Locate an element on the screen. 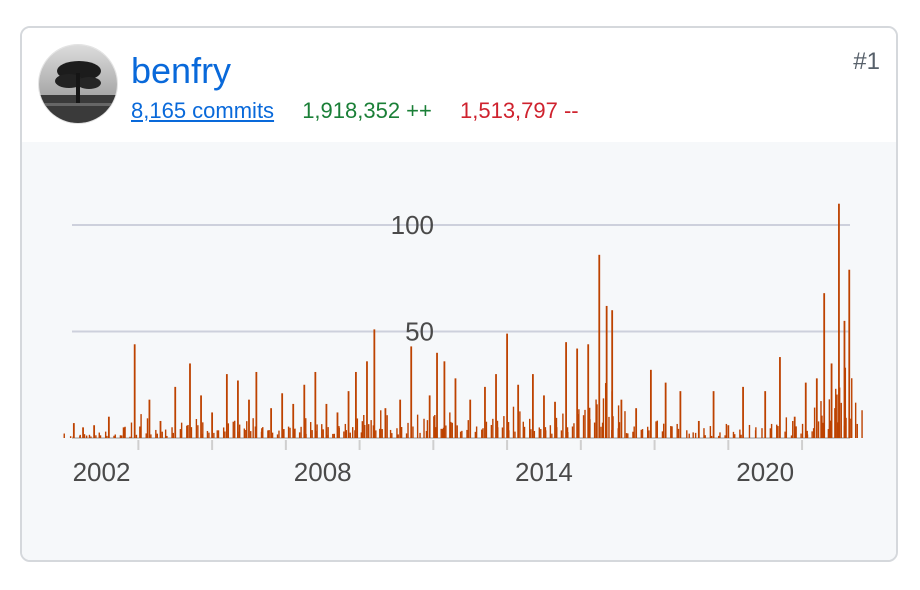  avatar is located at coordinates (78, 84).